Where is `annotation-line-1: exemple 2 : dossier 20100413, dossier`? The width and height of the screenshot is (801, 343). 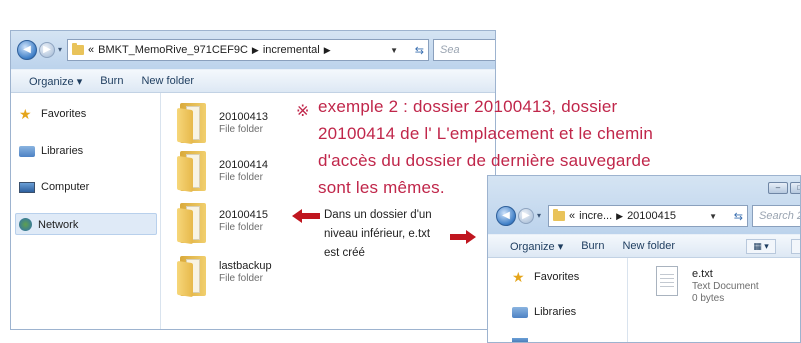
annotation-line-1: exemple 2 : dossier 20100413, dossier is located at coordinates (468, 106).